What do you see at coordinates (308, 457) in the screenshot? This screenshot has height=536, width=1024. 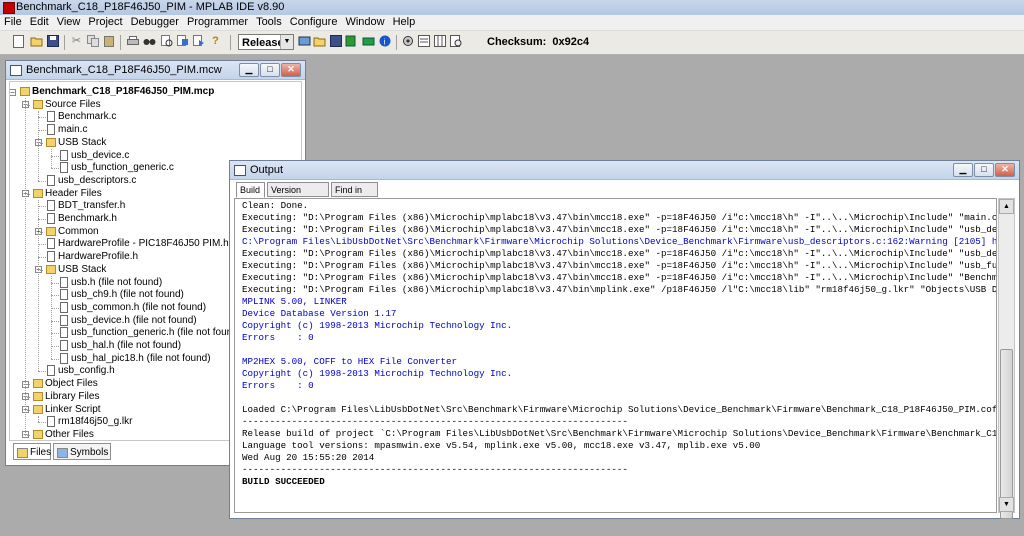 I see `output-line: Wed Aug 20 15:55:20 2014` at bounding box center [308, 457].